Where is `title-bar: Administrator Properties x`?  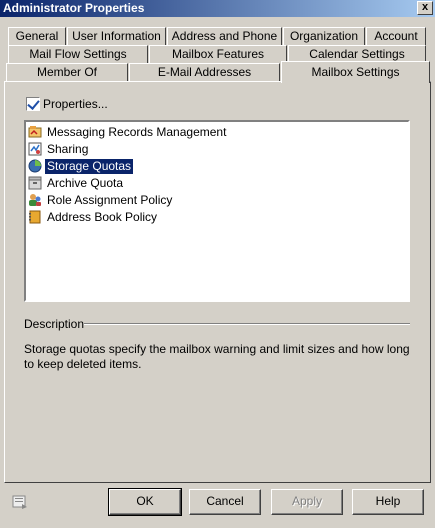 title-bar: Administrator Properties x is located at coordinates (217, 8).